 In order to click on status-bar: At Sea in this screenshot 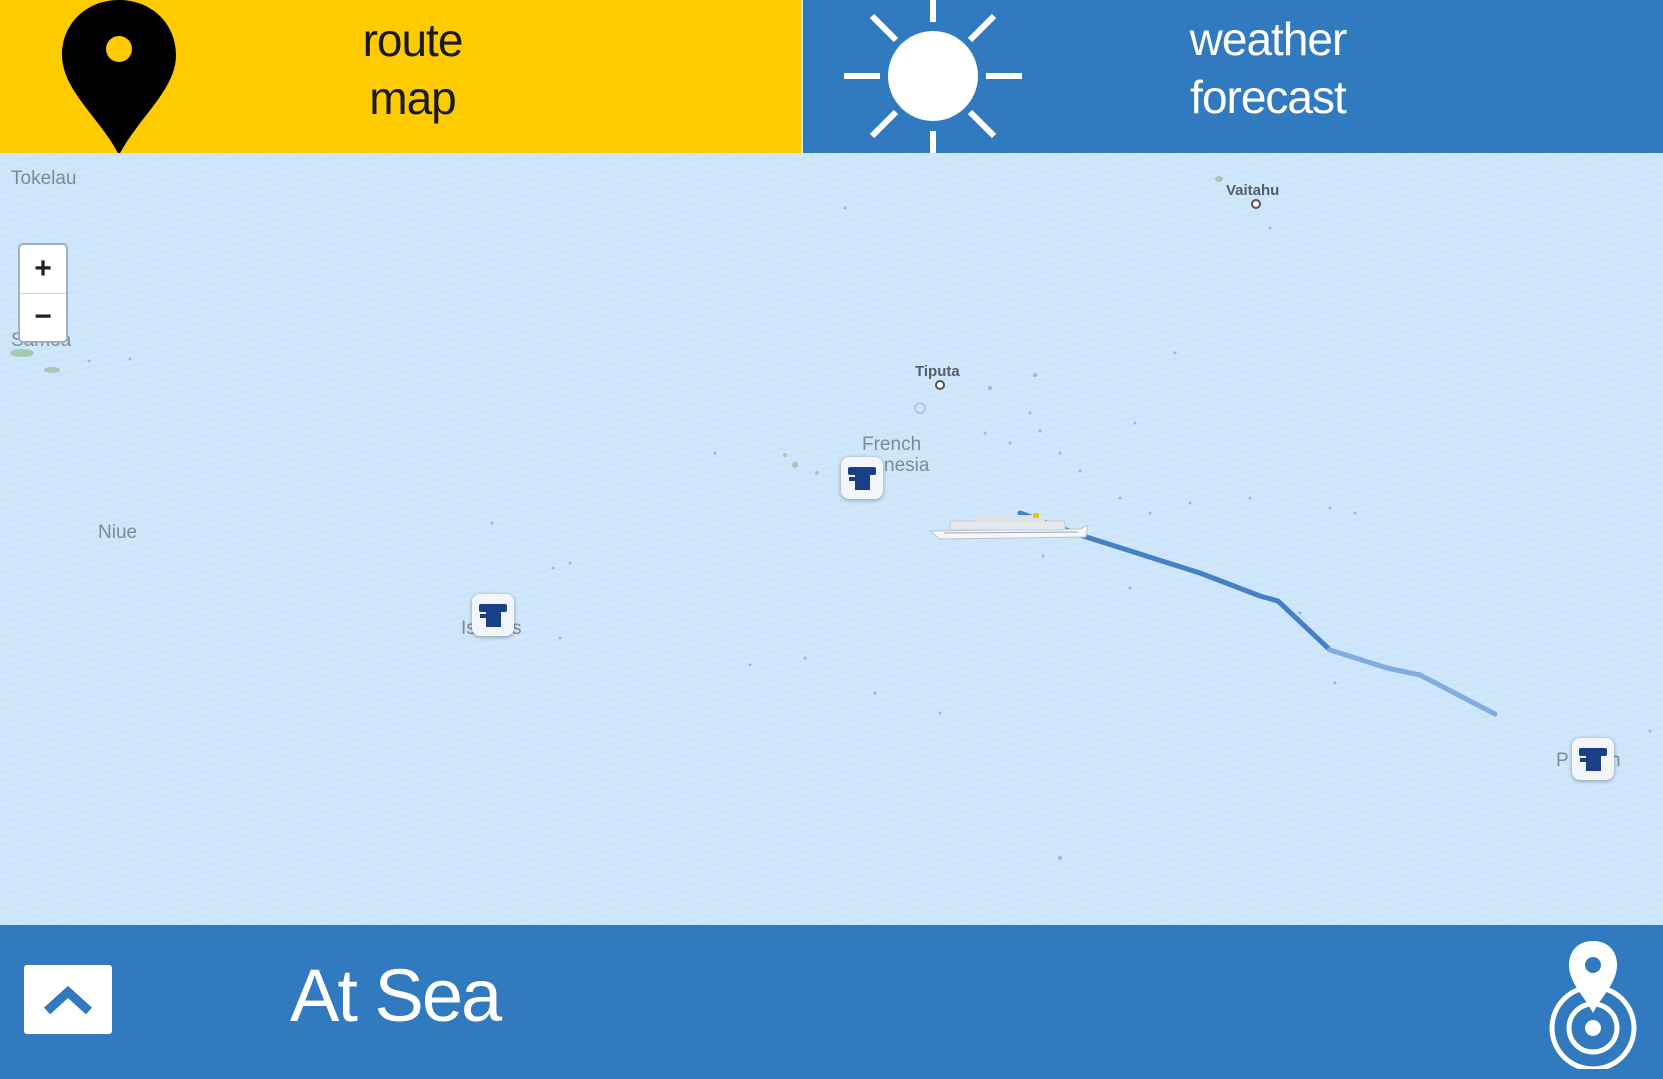, I will do `click(831, 1002)`.